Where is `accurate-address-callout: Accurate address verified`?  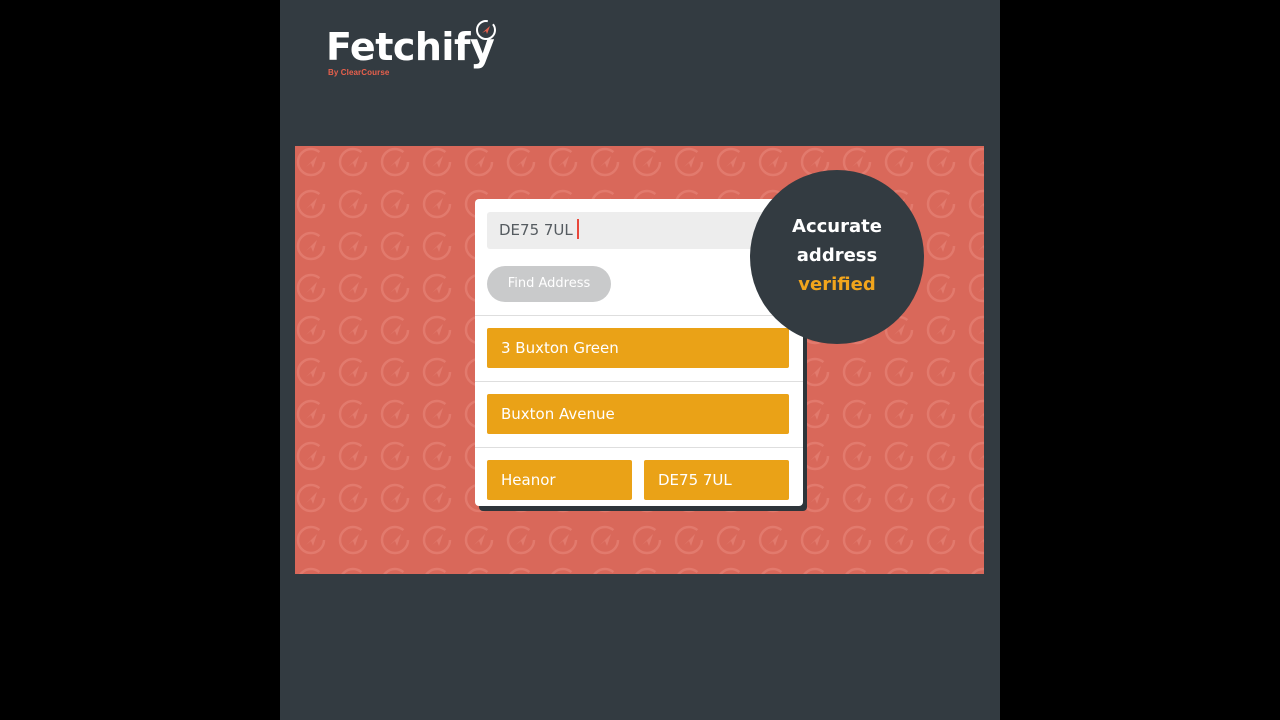
accurate-address-callout: Accurate address verified is located at coordinates (837, 257).